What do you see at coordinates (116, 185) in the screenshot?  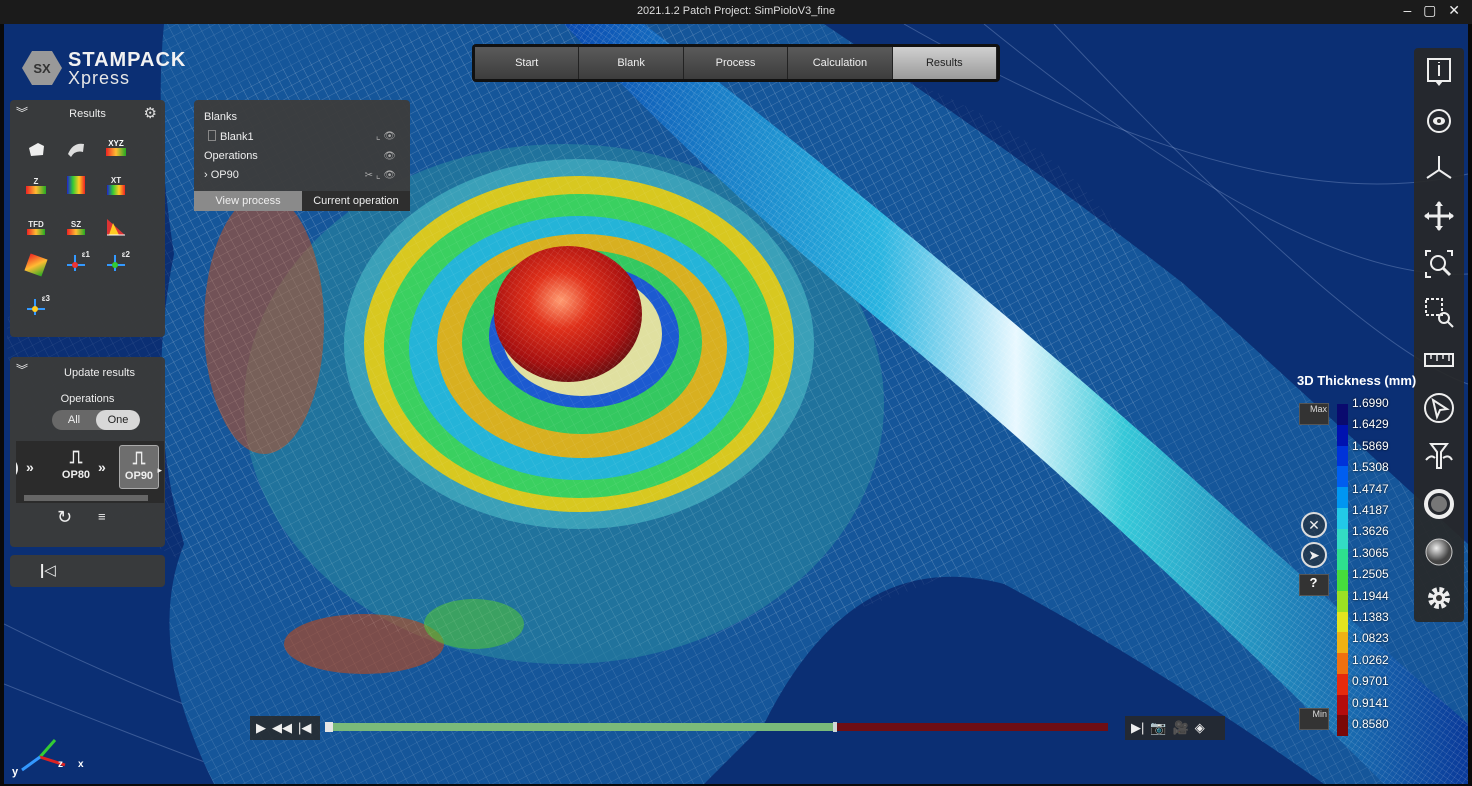 I see `xt-icon: XT` at bounding box center [116, 185].